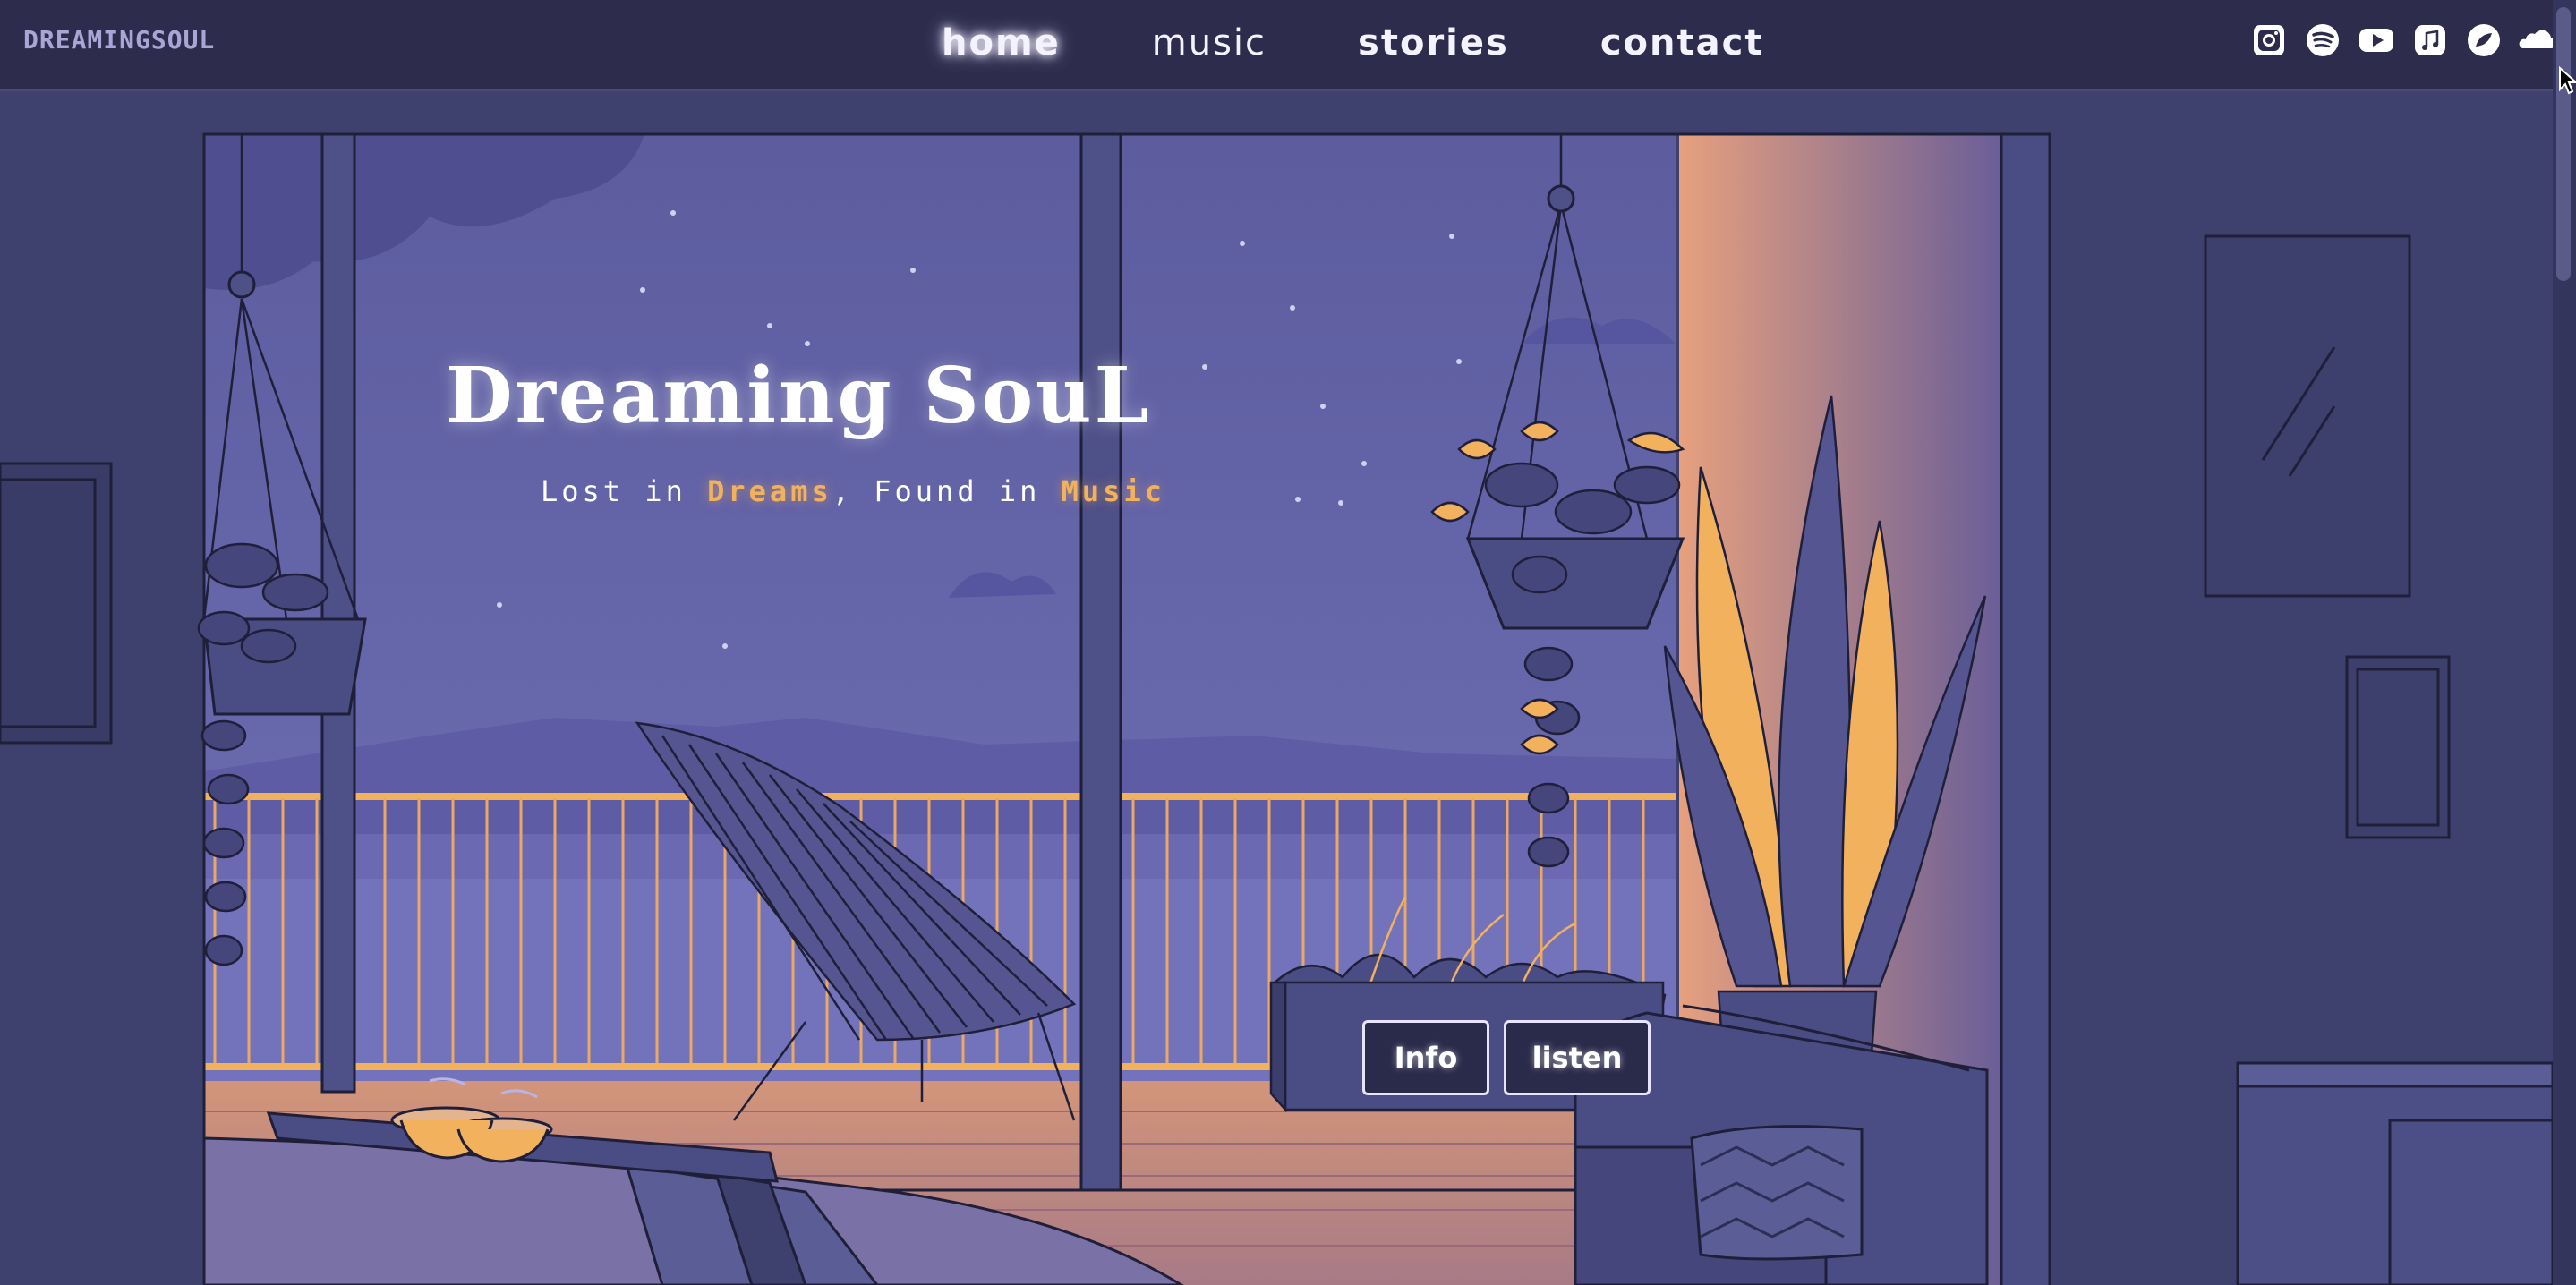 The height and width of the screenshot is (1285, 2576). What do you see at coordinates (2537, 40) in the screenshot?
I see `soundcloud-icon` at bounding box center [2537, 40].